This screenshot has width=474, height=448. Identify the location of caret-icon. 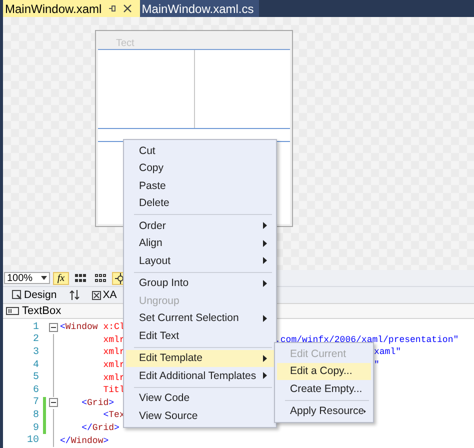
(44, 278).